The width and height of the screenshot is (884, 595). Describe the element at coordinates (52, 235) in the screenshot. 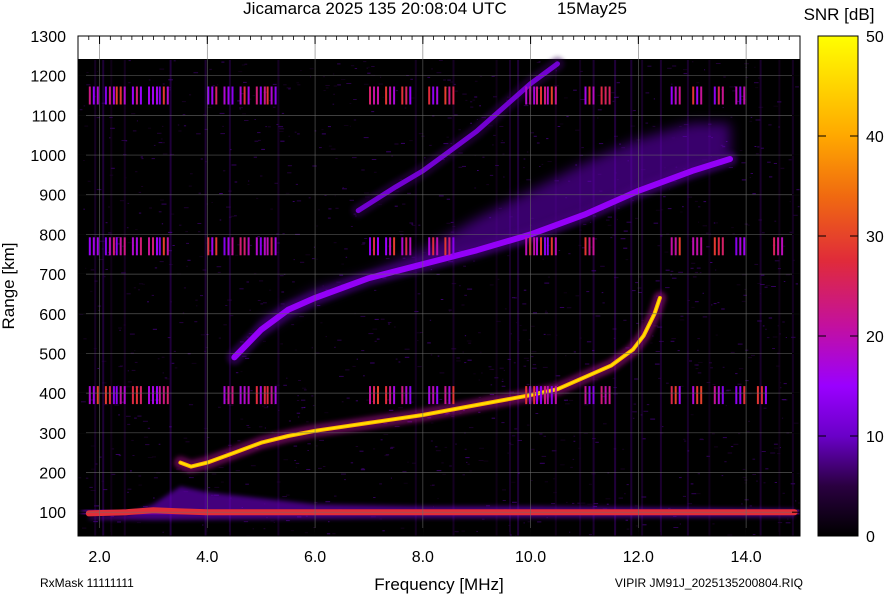

I see `y-tick-label: 800` at that location.